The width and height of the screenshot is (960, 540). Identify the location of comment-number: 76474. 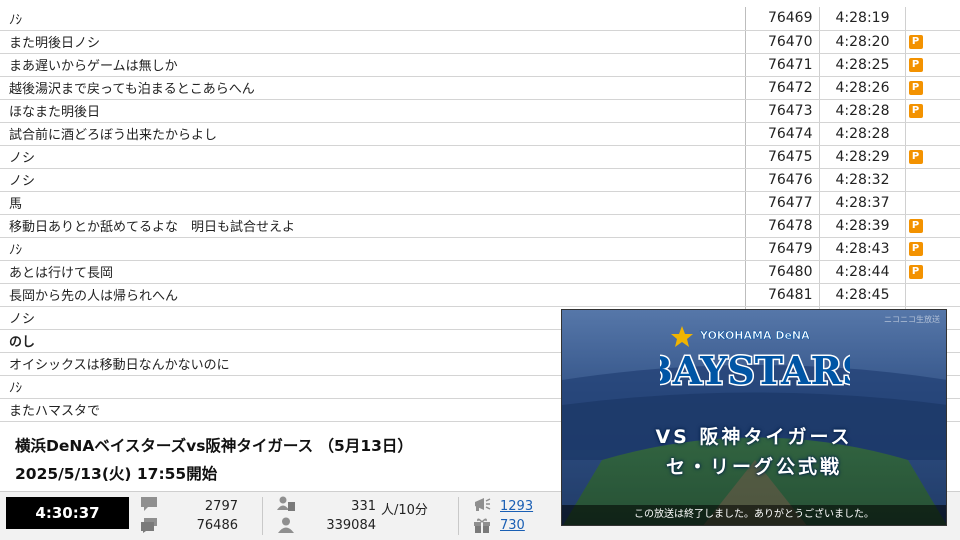
(782, 134).